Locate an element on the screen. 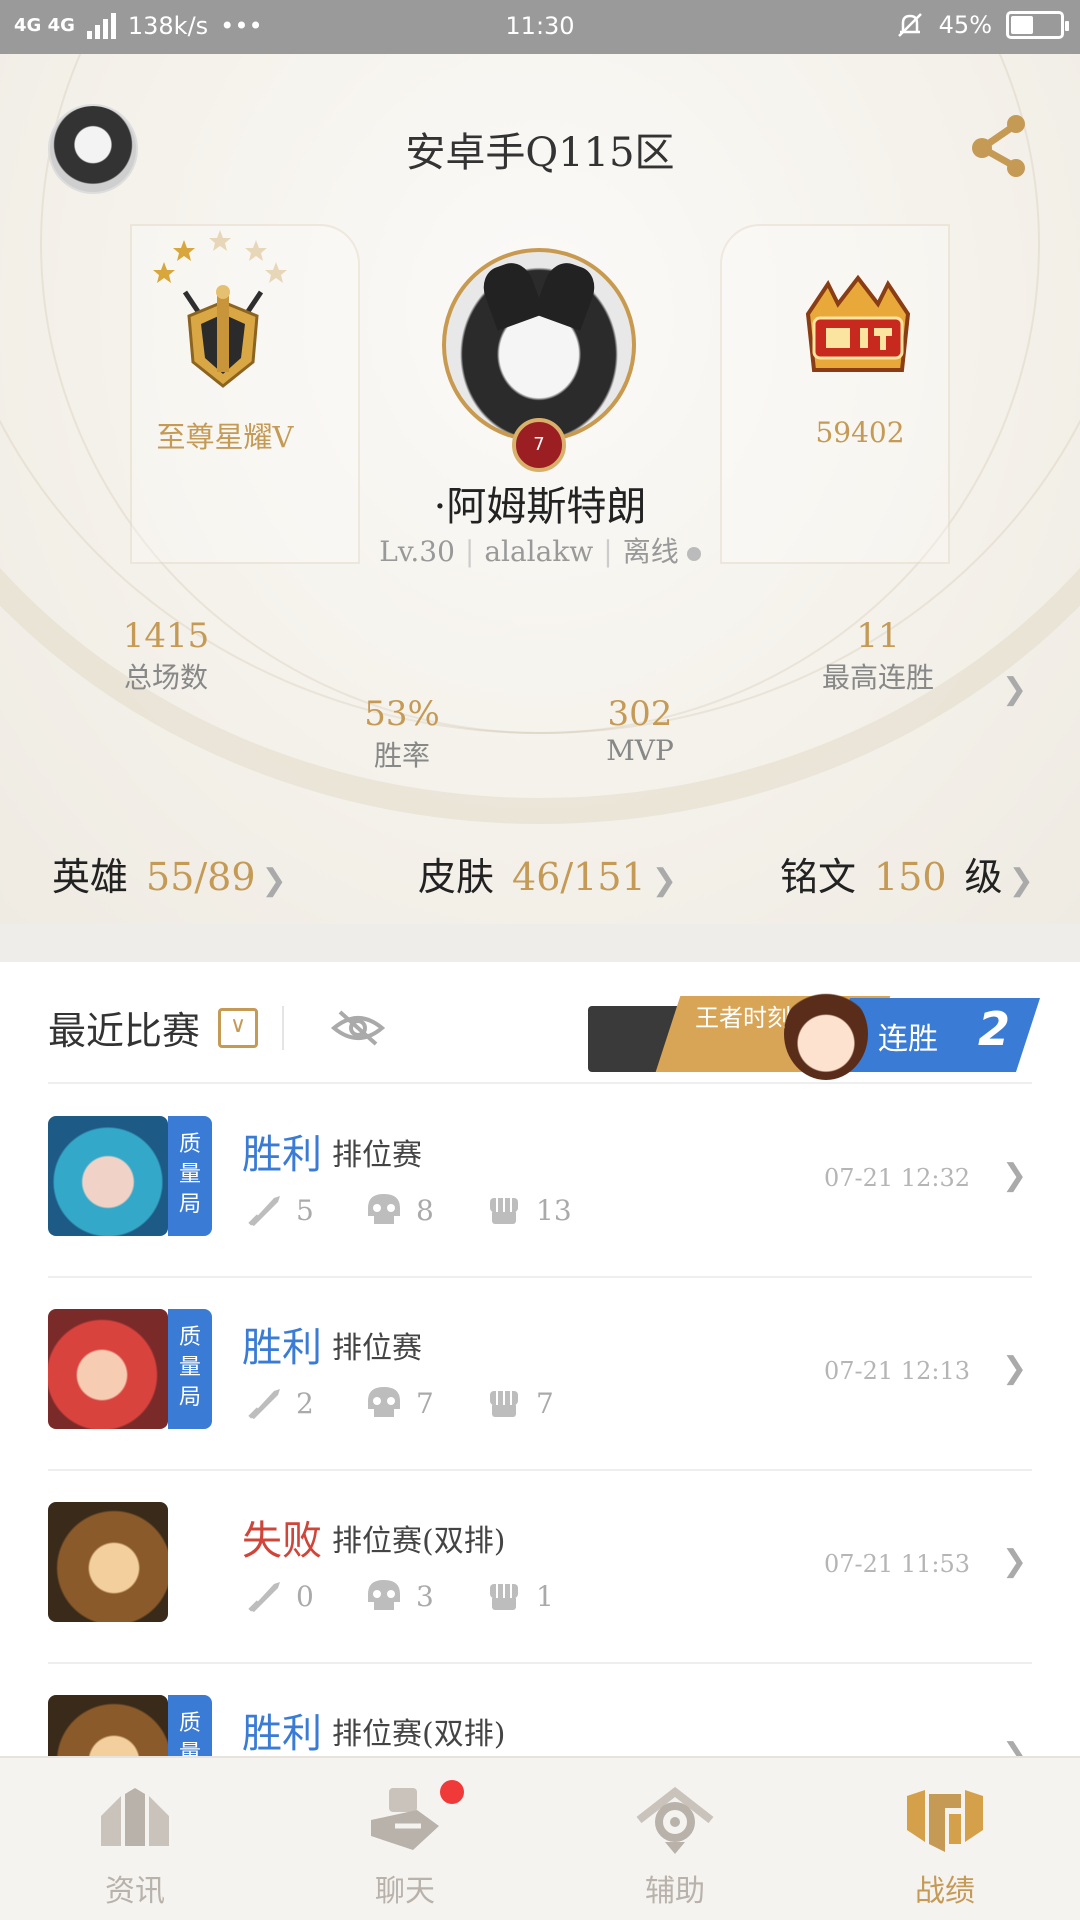 The image size is (1080, 1920). stat-label: 胜率 is located at coordinates (401, 755).